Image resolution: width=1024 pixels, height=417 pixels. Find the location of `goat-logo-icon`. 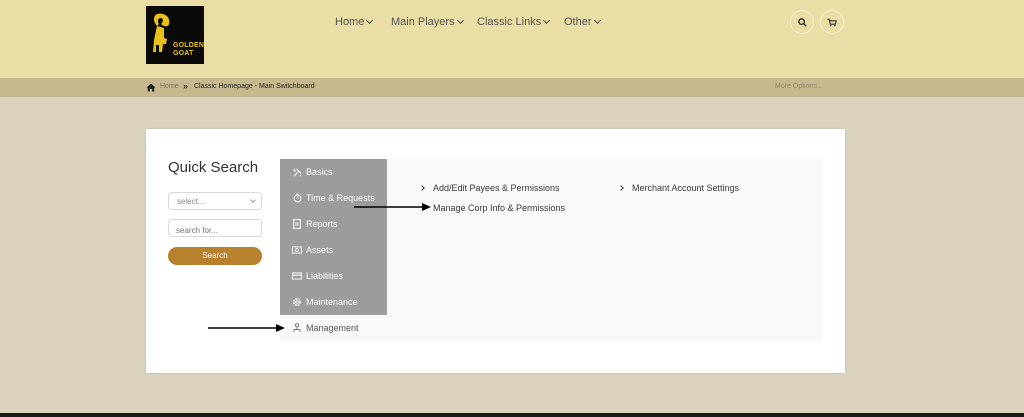

goat-logo-icon is located at coordinates (161, 32).